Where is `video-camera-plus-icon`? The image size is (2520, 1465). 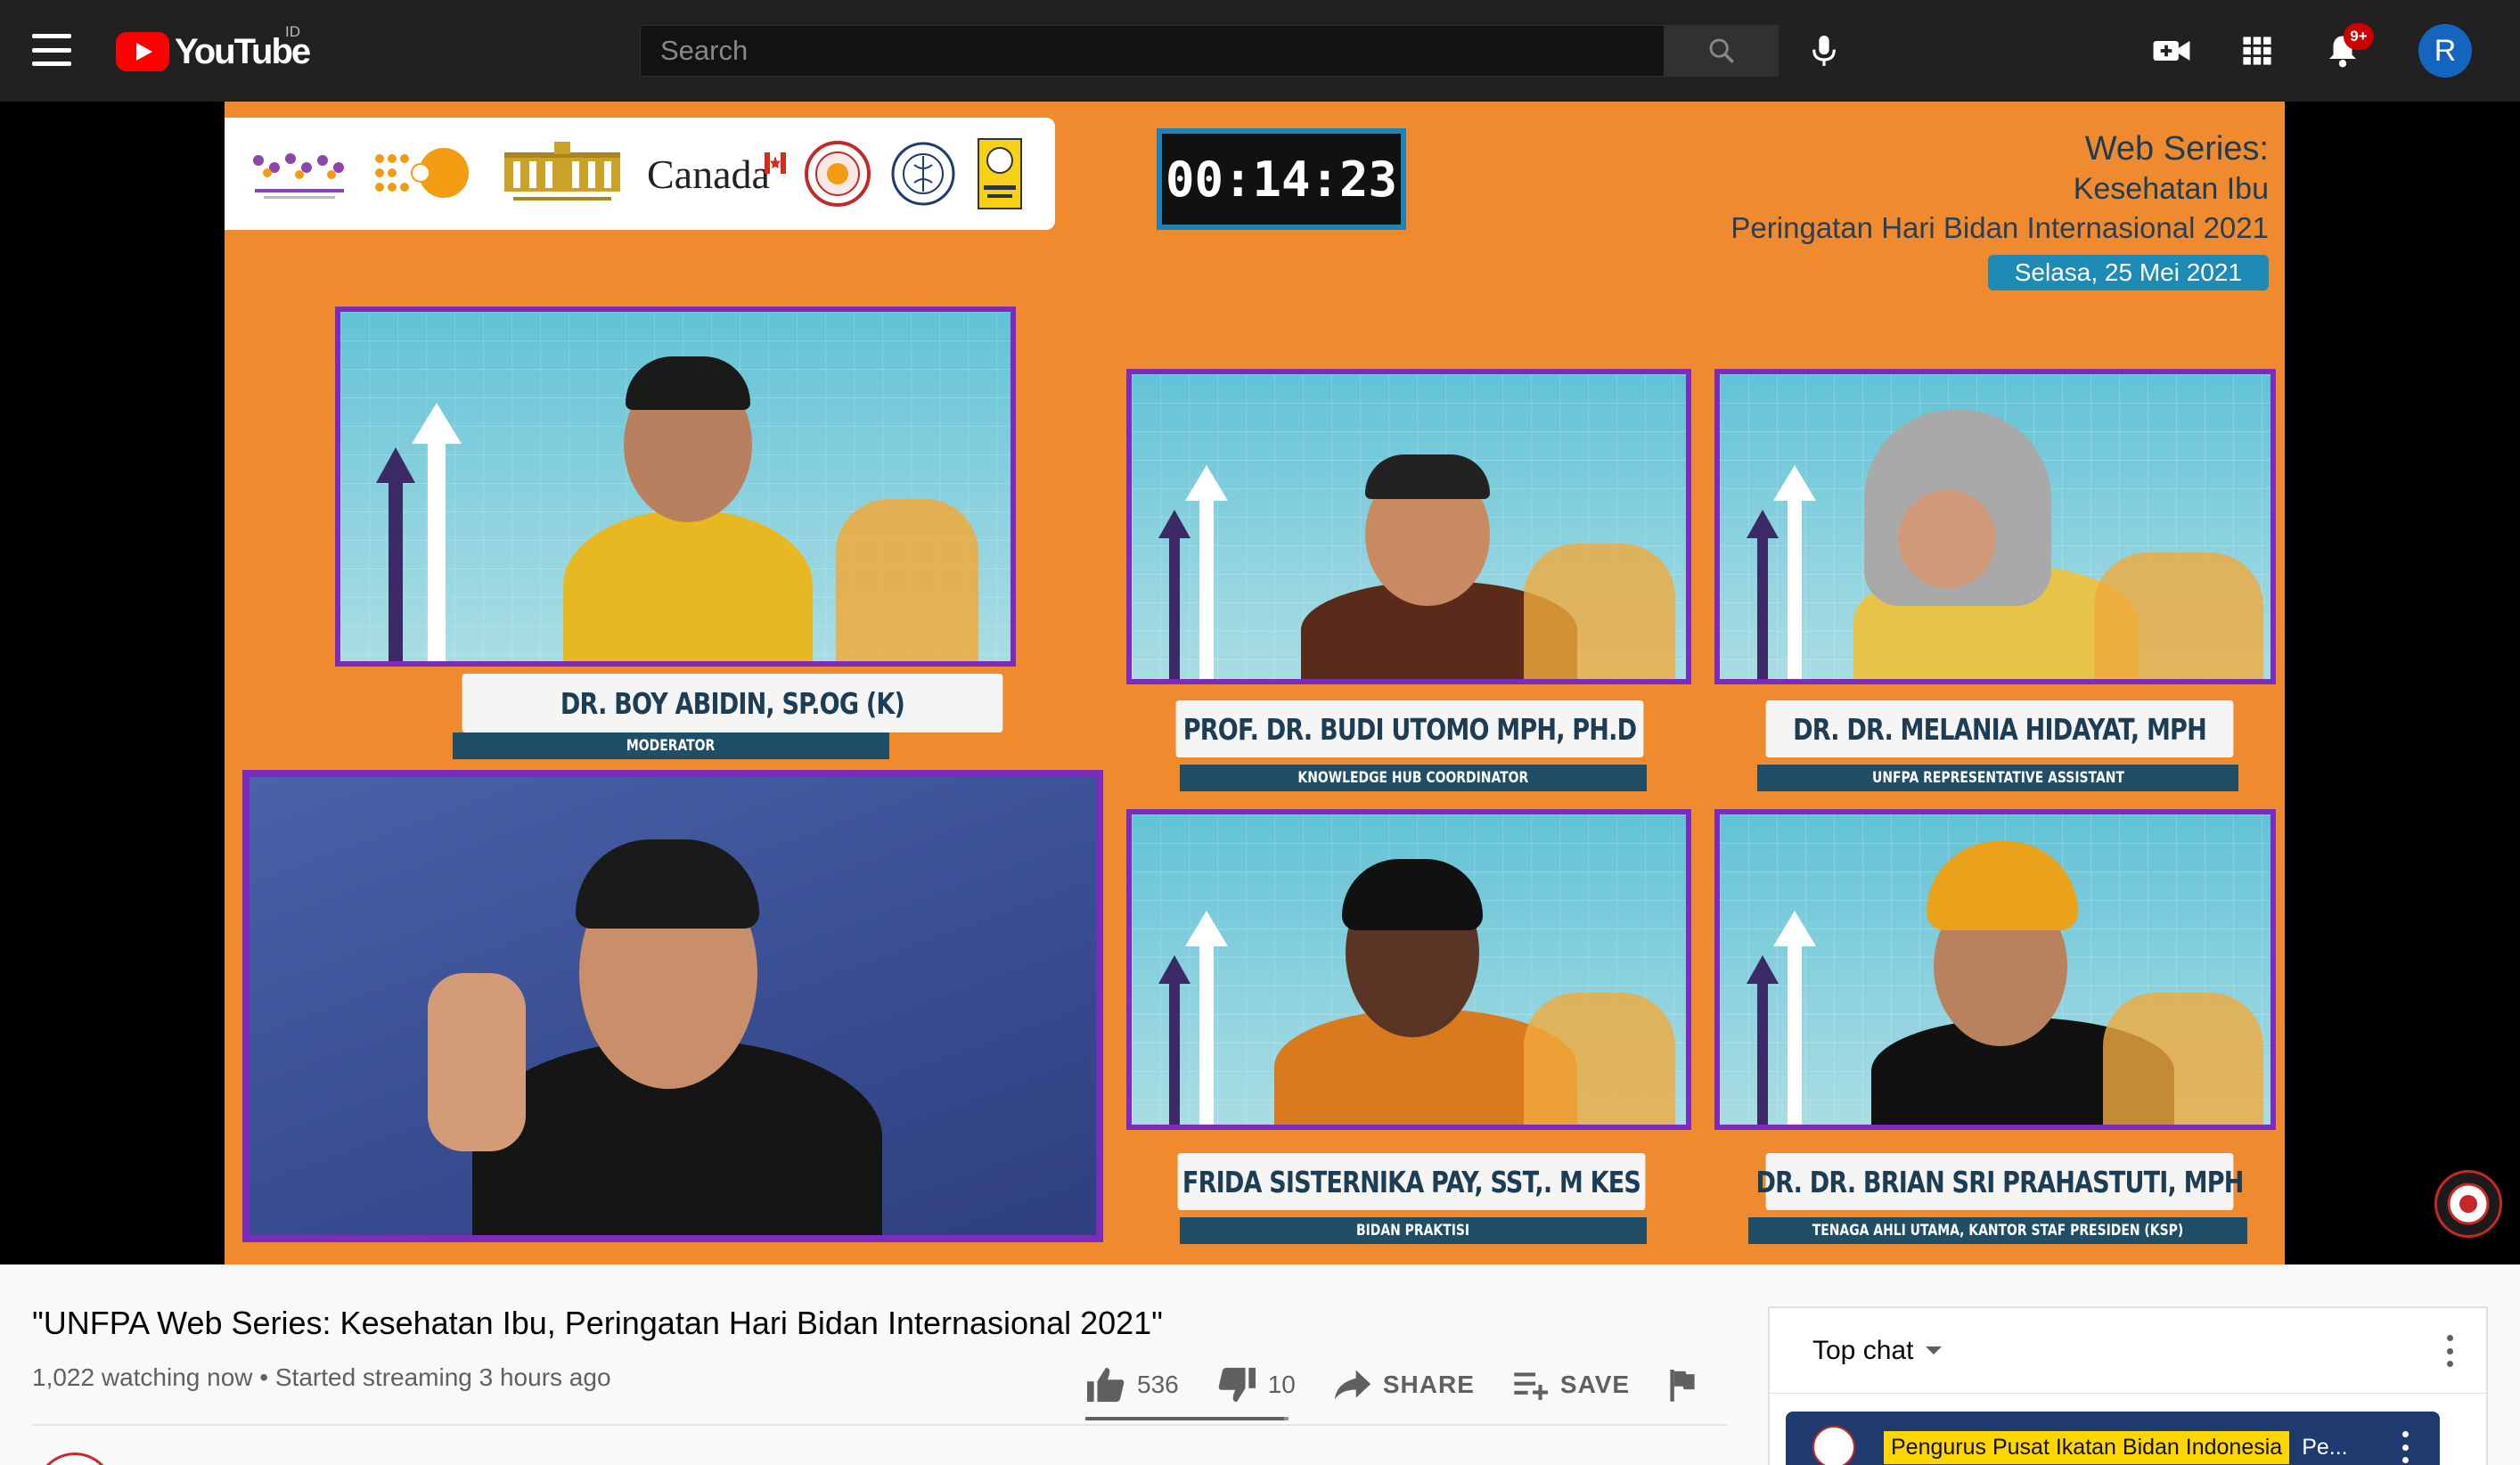
video-camera-plus-icon is located at coordinates (2171, 51).